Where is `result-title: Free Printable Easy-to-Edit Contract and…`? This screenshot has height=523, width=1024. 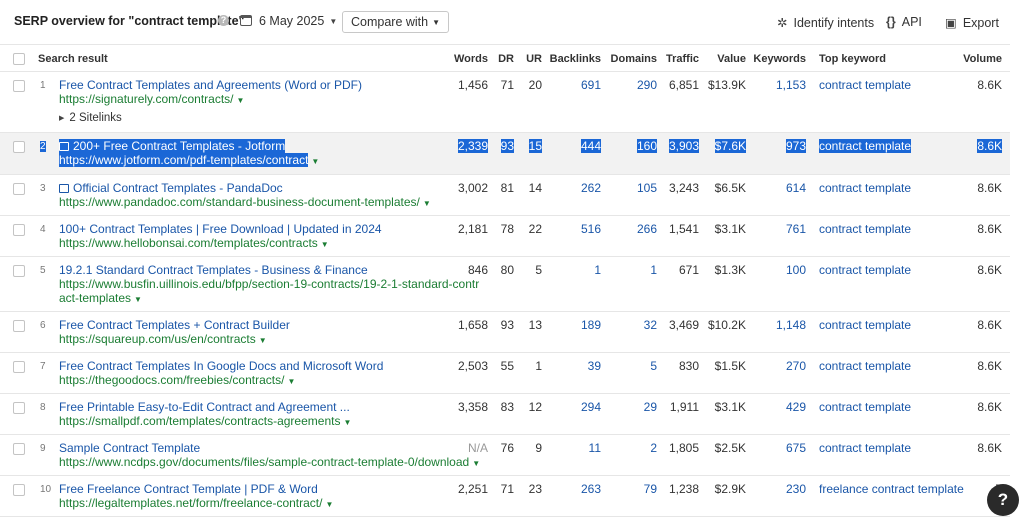 result-title: Free Printable Easy-to-Edit Contract and… is located at coordinates (204, 407).